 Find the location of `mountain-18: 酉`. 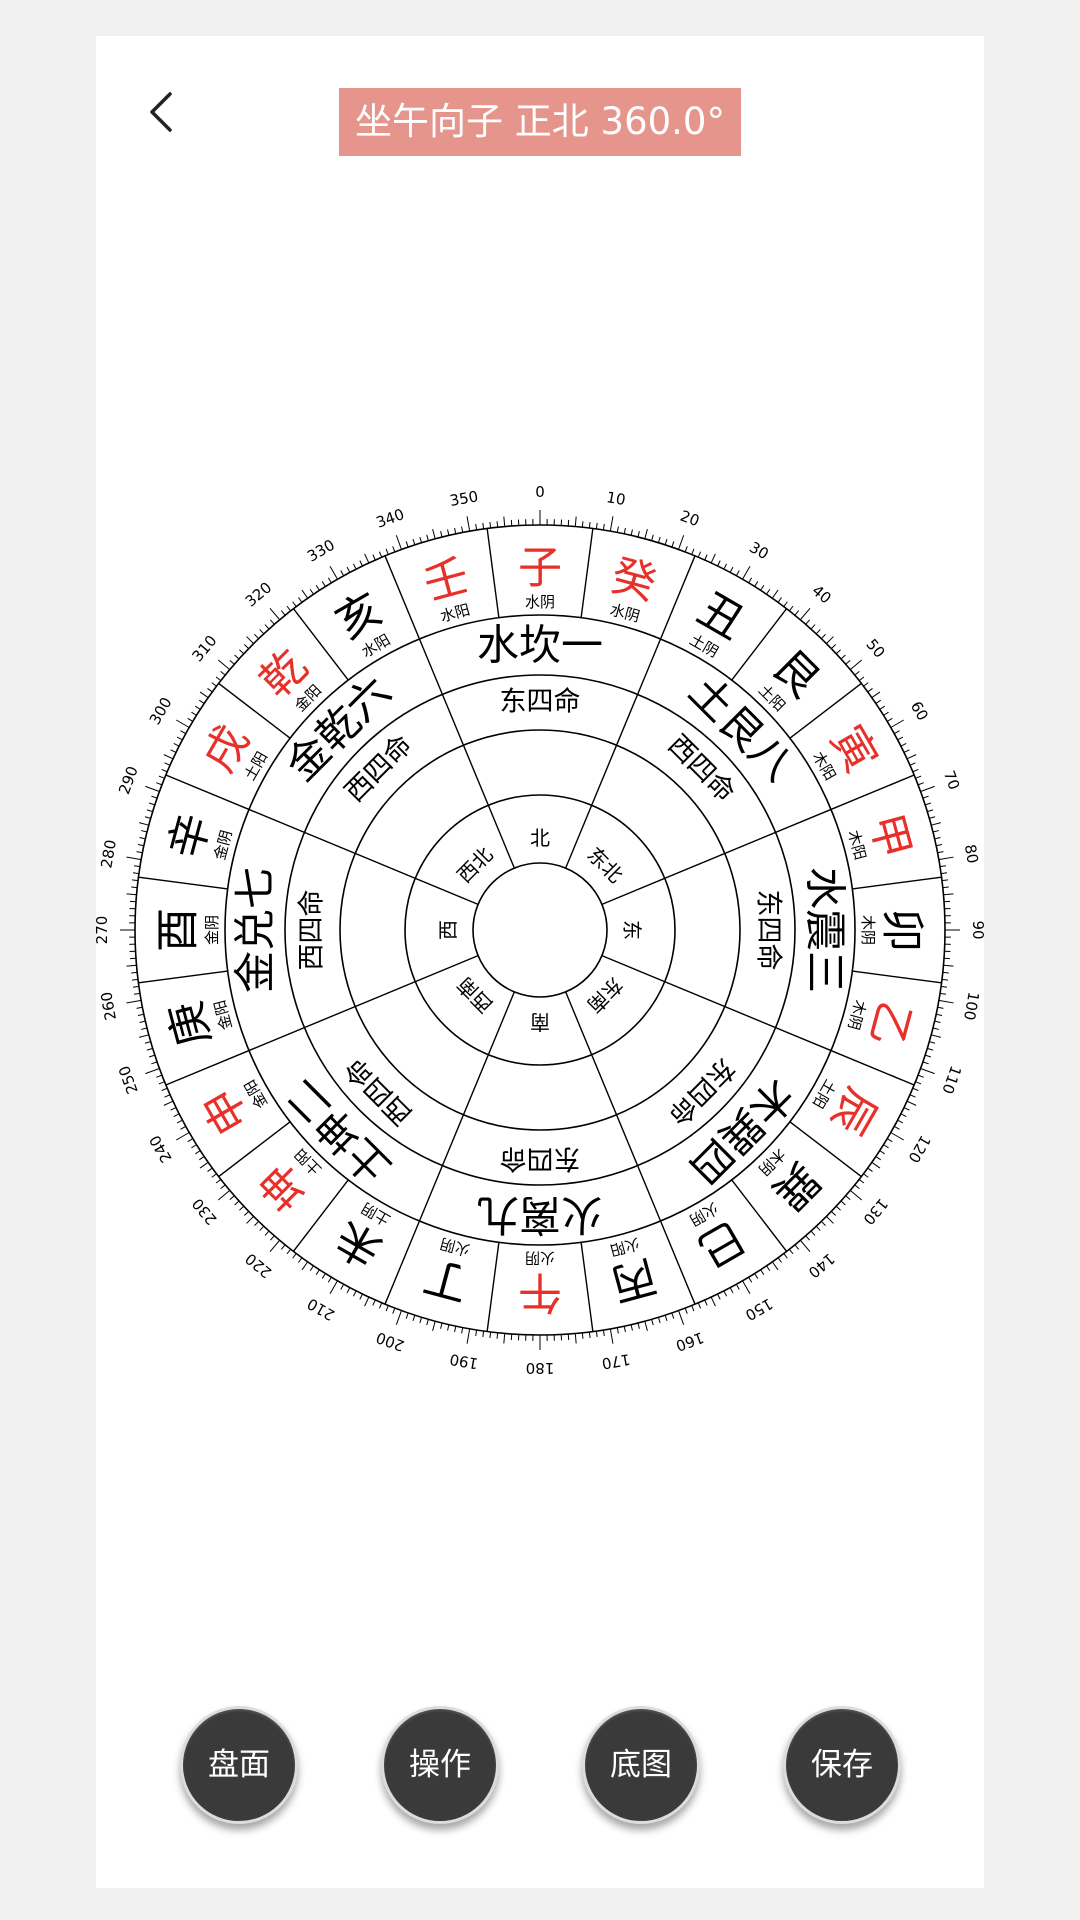

mountain-18: 酉 is located at coordinates (178, 930).